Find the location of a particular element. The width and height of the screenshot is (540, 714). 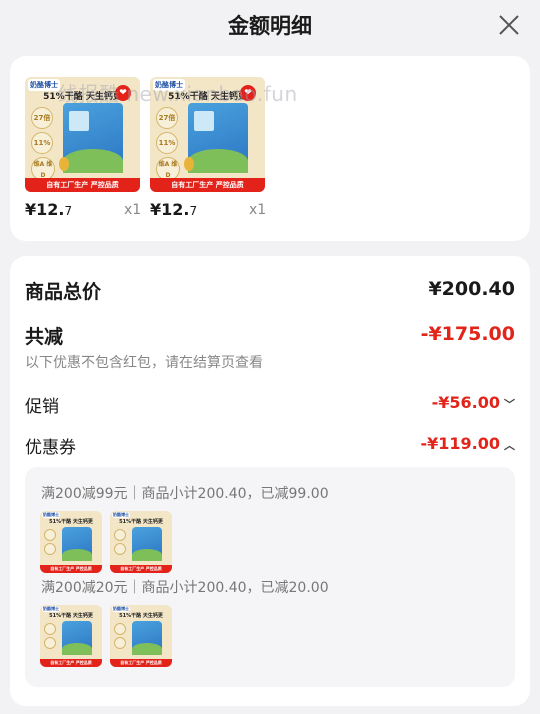

page-title: 金额明细 is located at coordinates (270, 26).